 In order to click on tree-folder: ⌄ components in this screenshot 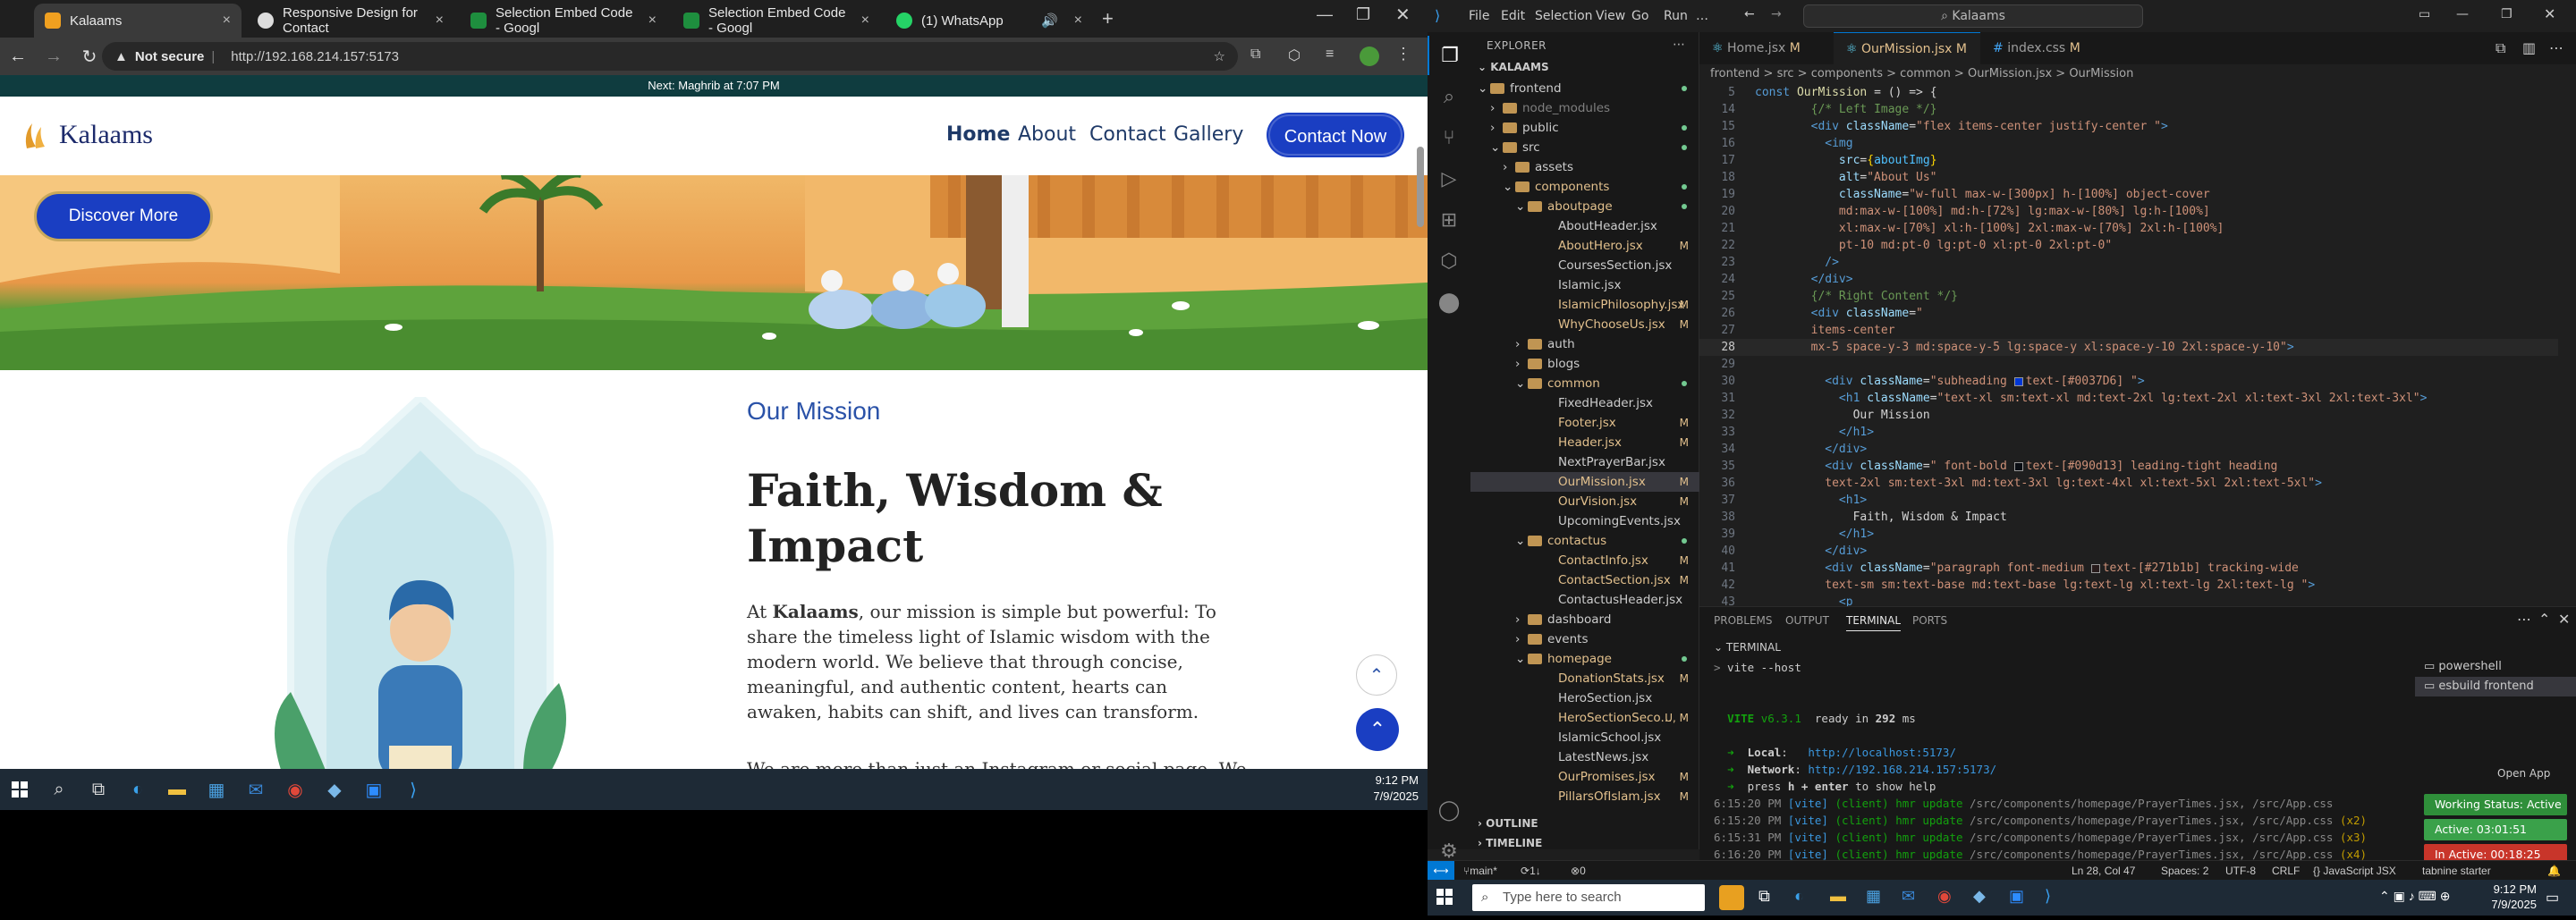, I will do `click(1584, 187)`.